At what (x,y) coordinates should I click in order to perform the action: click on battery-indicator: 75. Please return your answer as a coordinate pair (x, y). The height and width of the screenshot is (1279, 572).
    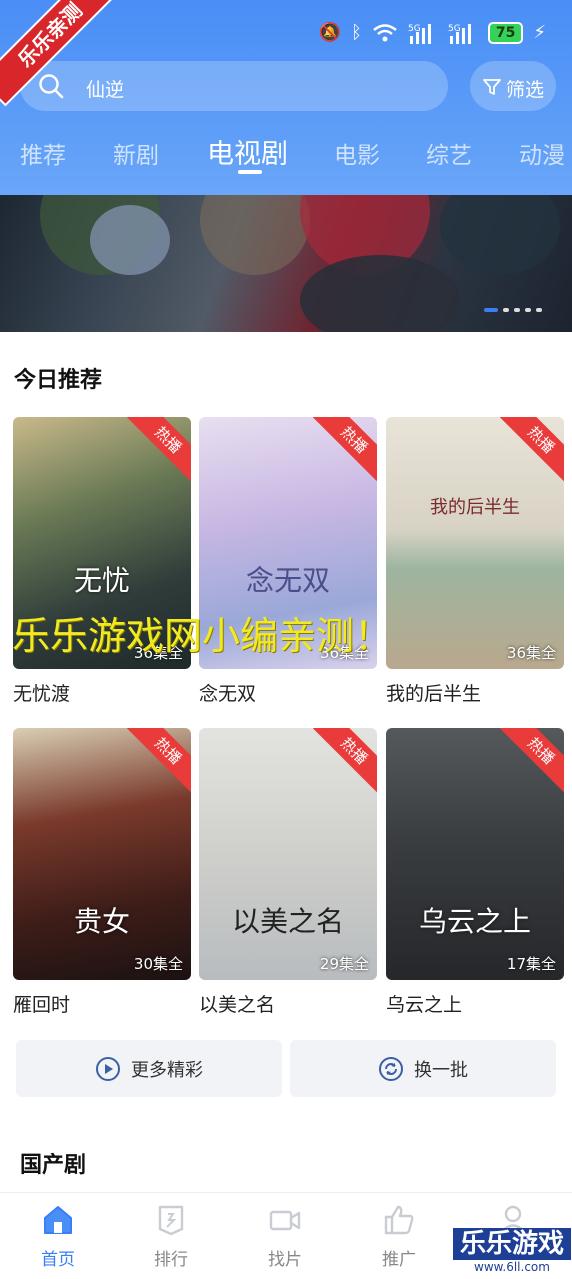
    Looking at the image, I should click on (505, 33).